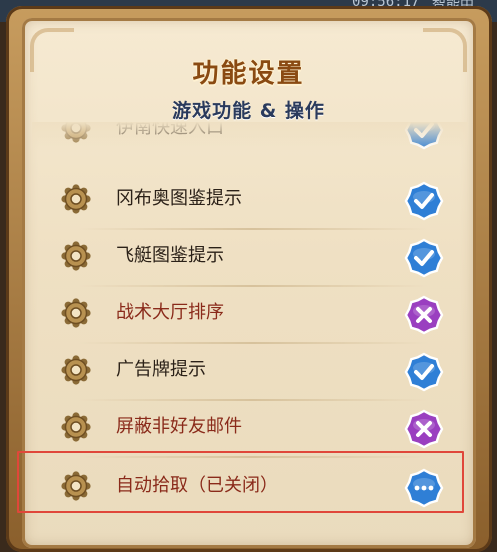 This screenshot has height=552, width=497. Describe the element at coordinates (250, 428) in the screenshot. I see `setting-row: 屏蔽非好友邮件` at that location.